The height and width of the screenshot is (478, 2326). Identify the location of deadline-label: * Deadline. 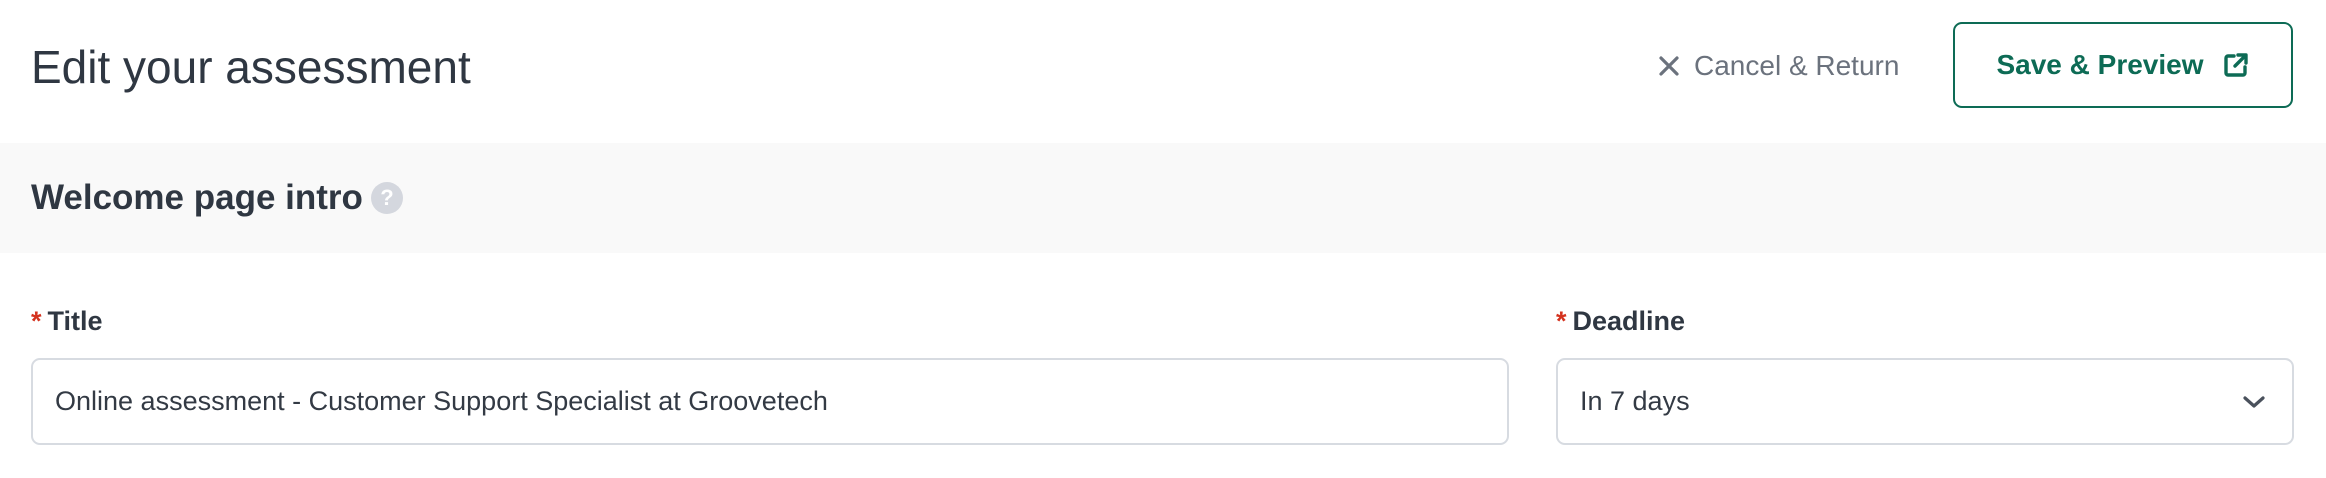
(1620, 321).